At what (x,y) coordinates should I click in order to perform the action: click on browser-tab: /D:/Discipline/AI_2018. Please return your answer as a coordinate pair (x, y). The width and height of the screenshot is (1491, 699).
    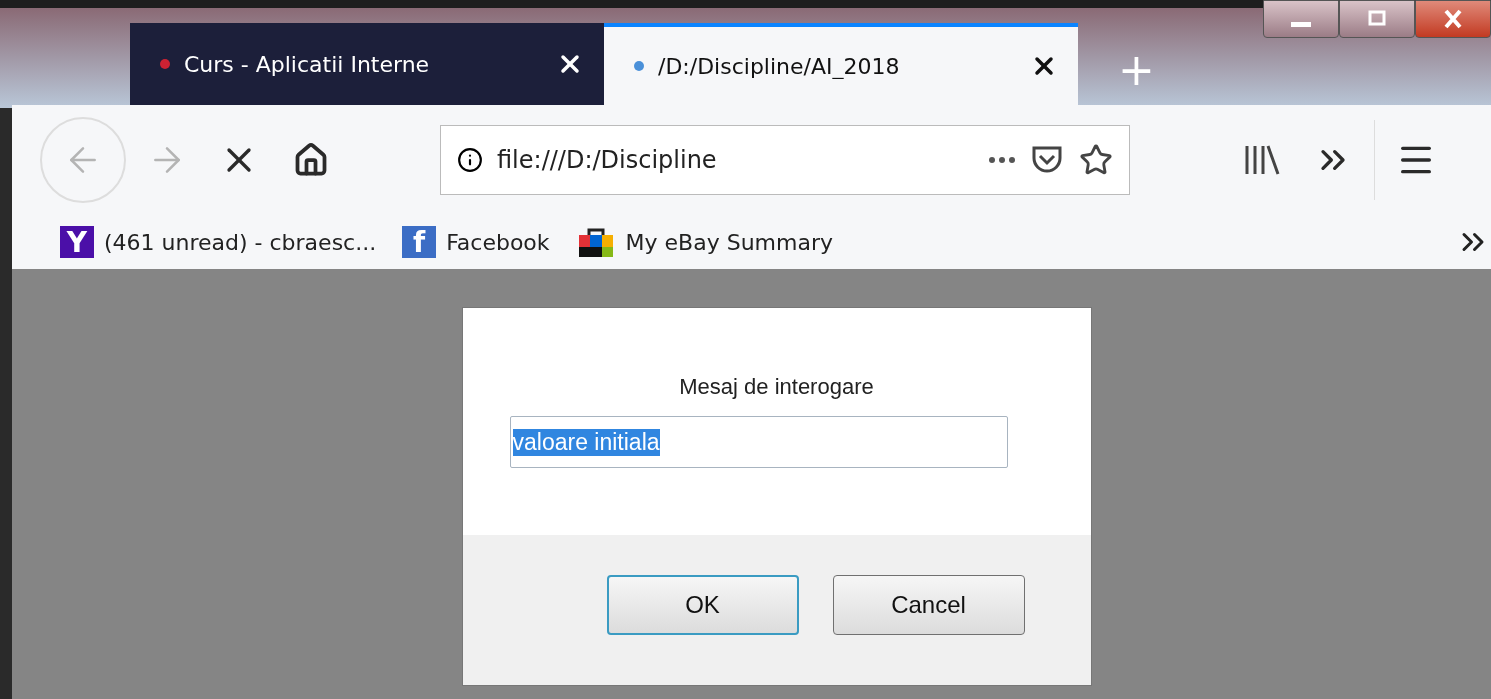
    Looking at the image, I should click on (841, 64).